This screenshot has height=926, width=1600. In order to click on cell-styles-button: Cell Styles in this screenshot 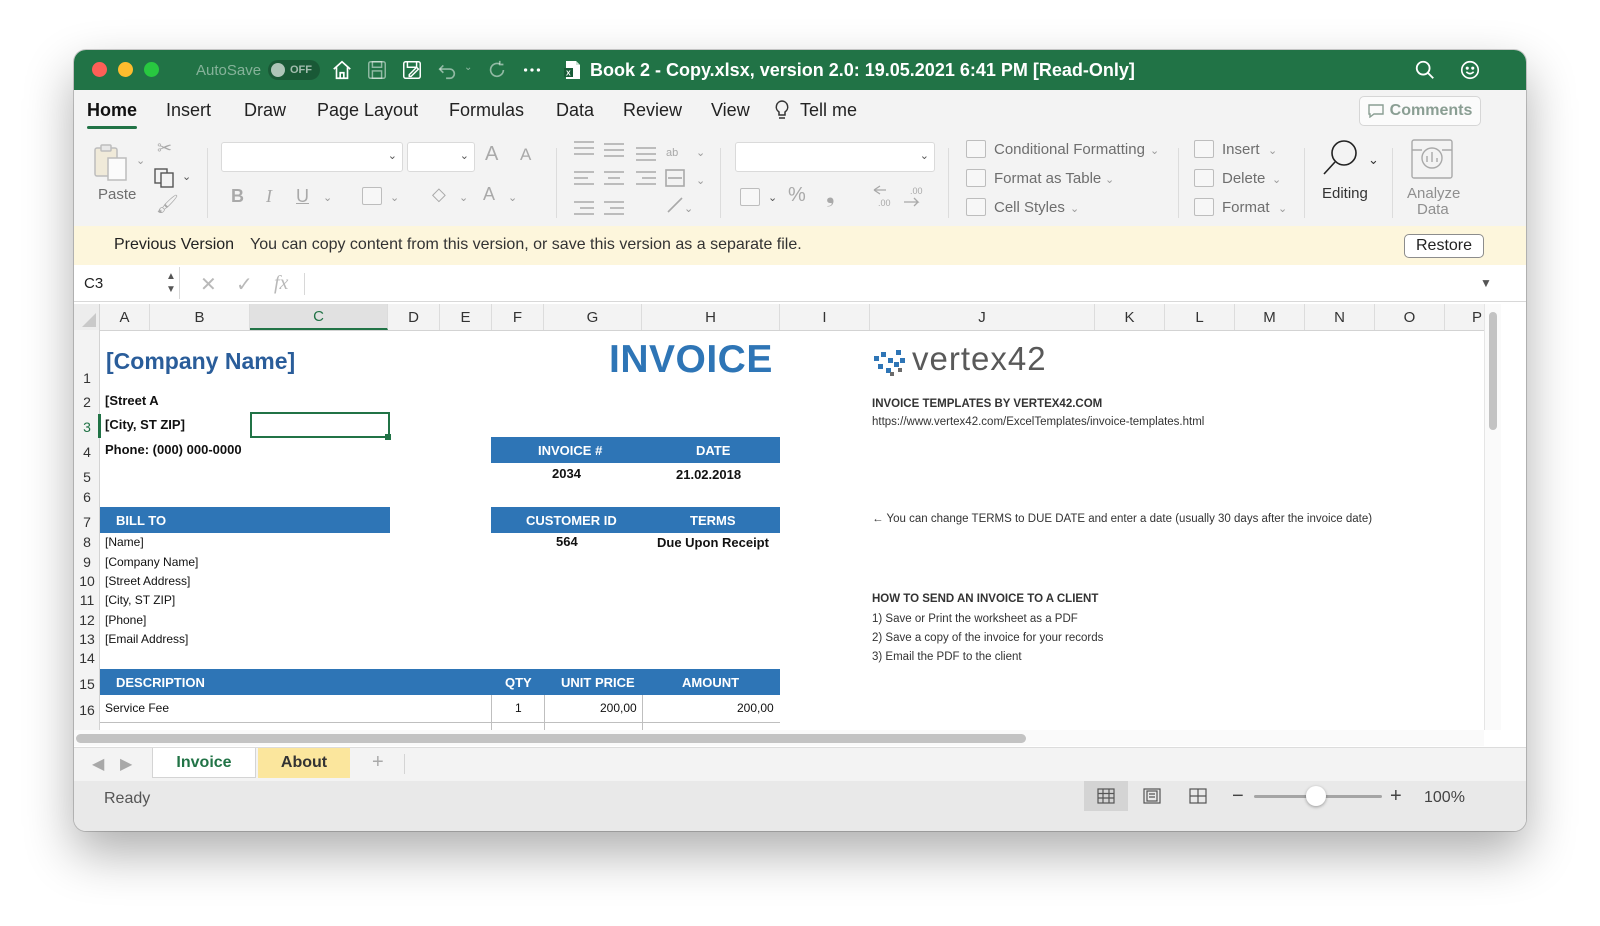, I will do `click(1029, 207)`.